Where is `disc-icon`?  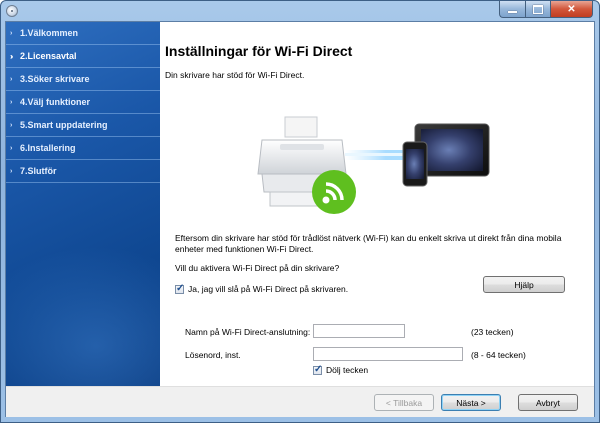 disc-icon is located at coordinates (12, 11).